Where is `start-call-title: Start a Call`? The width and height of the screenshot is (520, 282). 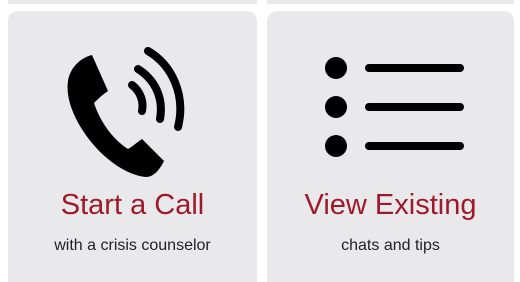
start-call-title: Start a Call is located at coordinates (132, 205).